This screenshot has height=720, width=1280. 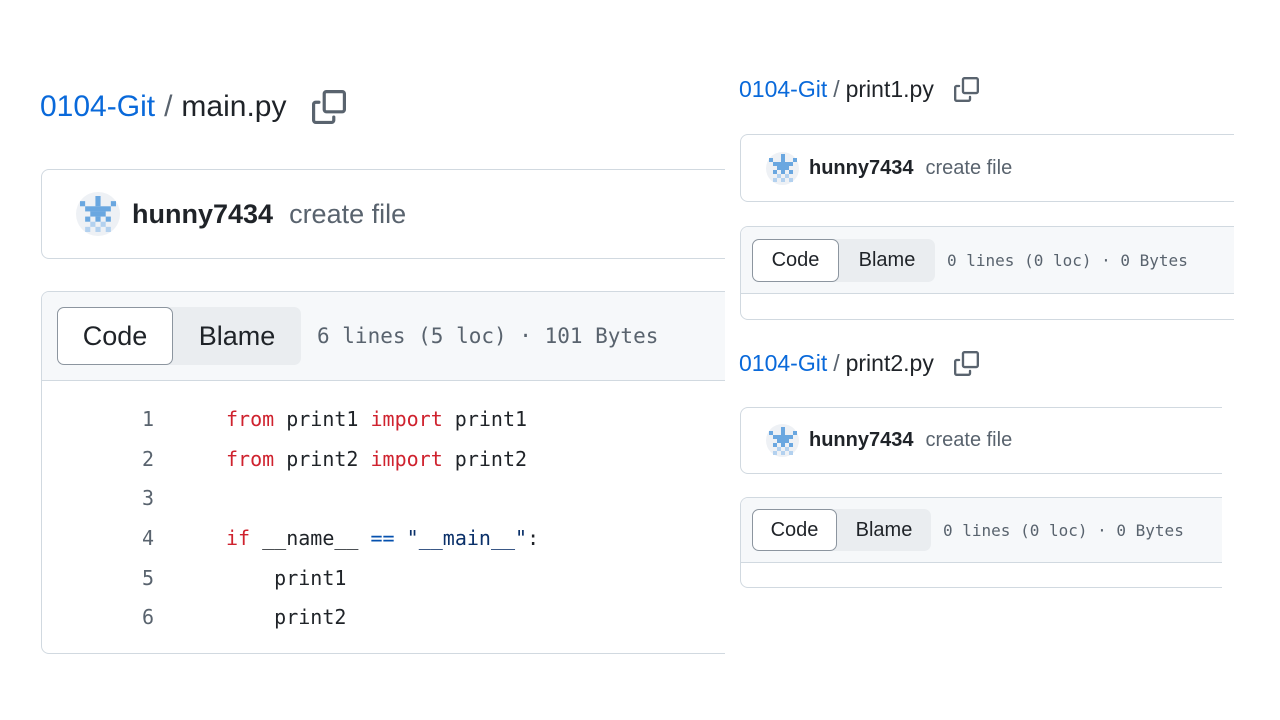 What do you see at coordinates (467, 537) in the screenshot?
I see `code-token: "__main__"` at bounding box center [467, 537].